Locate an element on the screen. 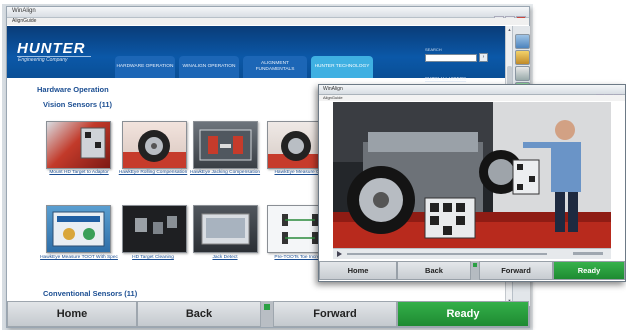 This screenshot has height=330, width=626. video-caption: Mount HD Target to Adaptor is located at coordinates (79, 173).